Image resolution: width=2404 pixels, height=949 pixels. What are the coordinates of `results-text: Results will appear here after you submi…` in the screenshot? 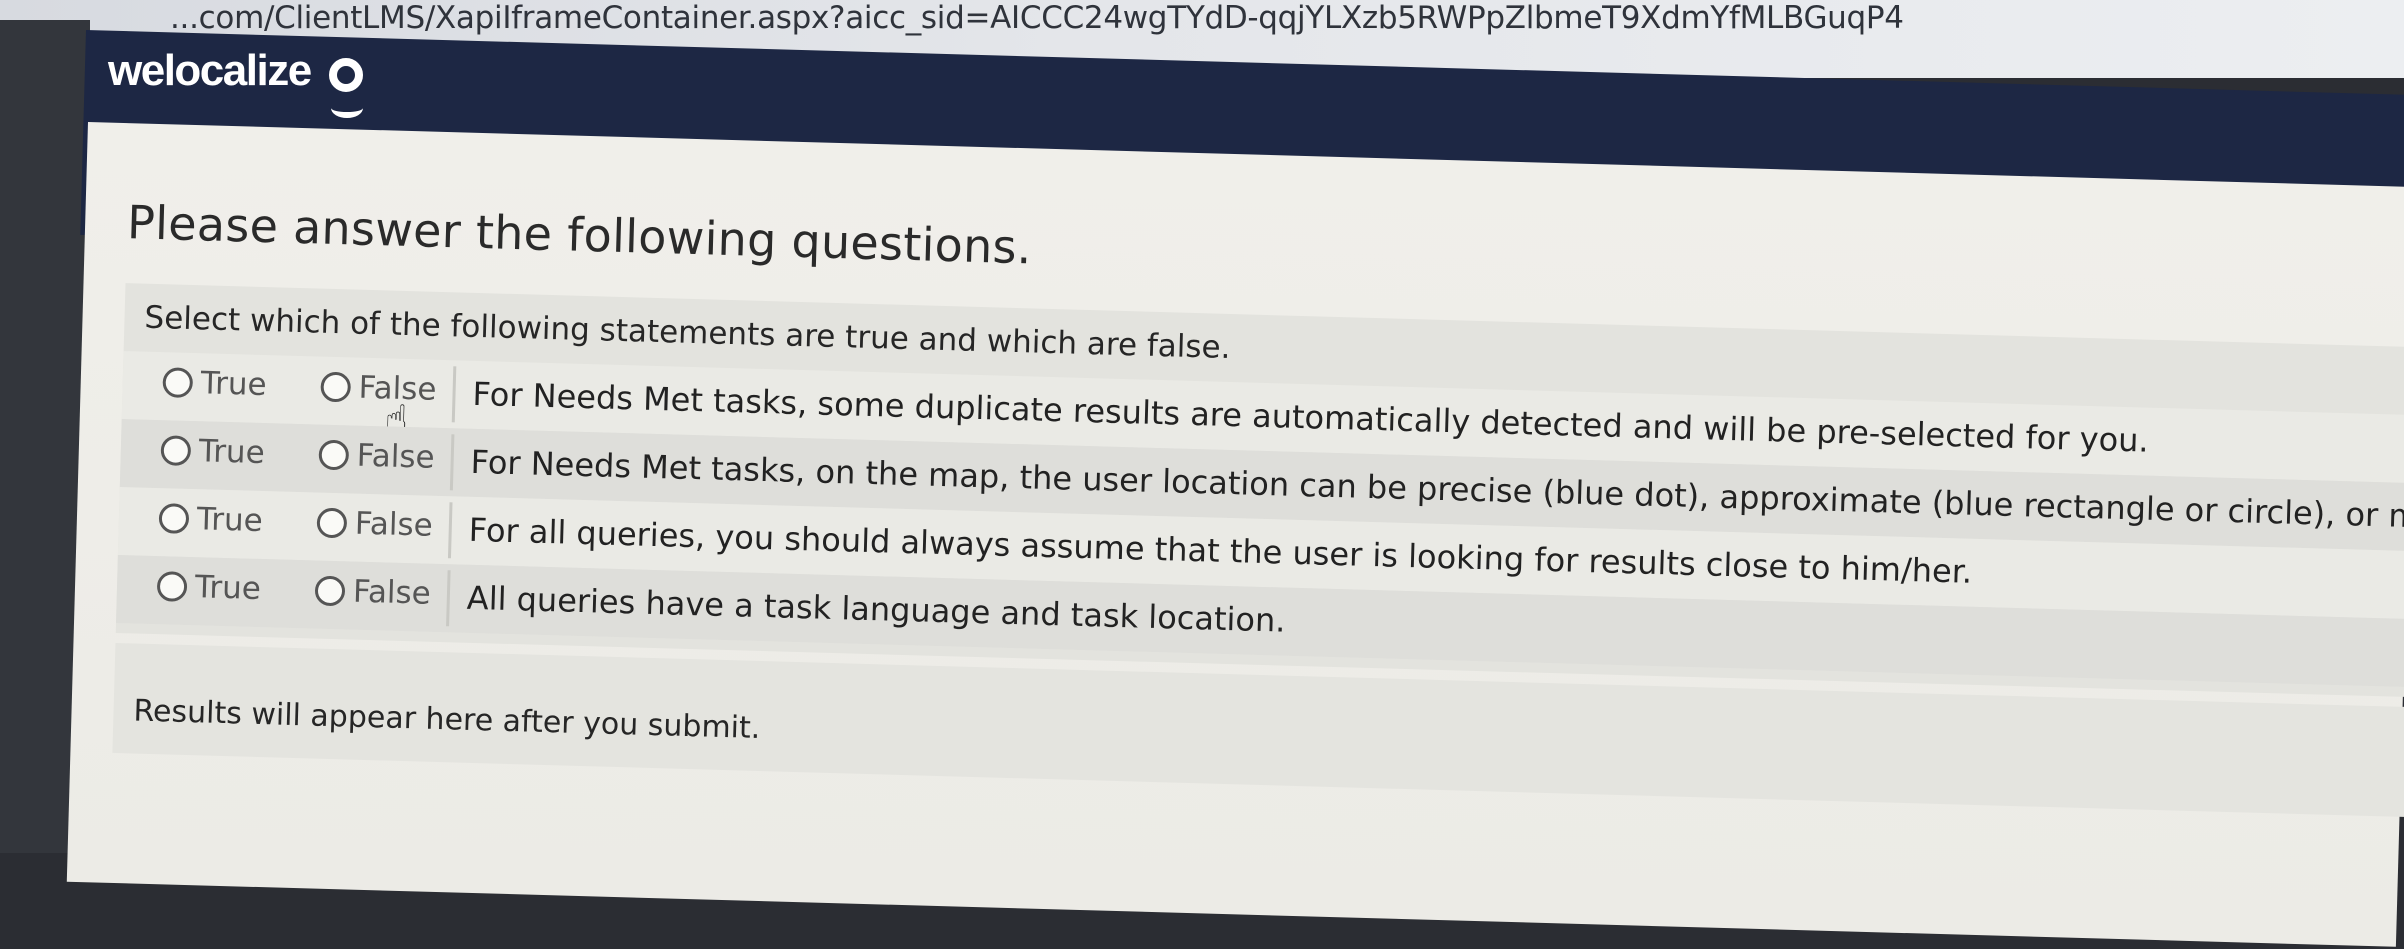 It's located at (447, 720).